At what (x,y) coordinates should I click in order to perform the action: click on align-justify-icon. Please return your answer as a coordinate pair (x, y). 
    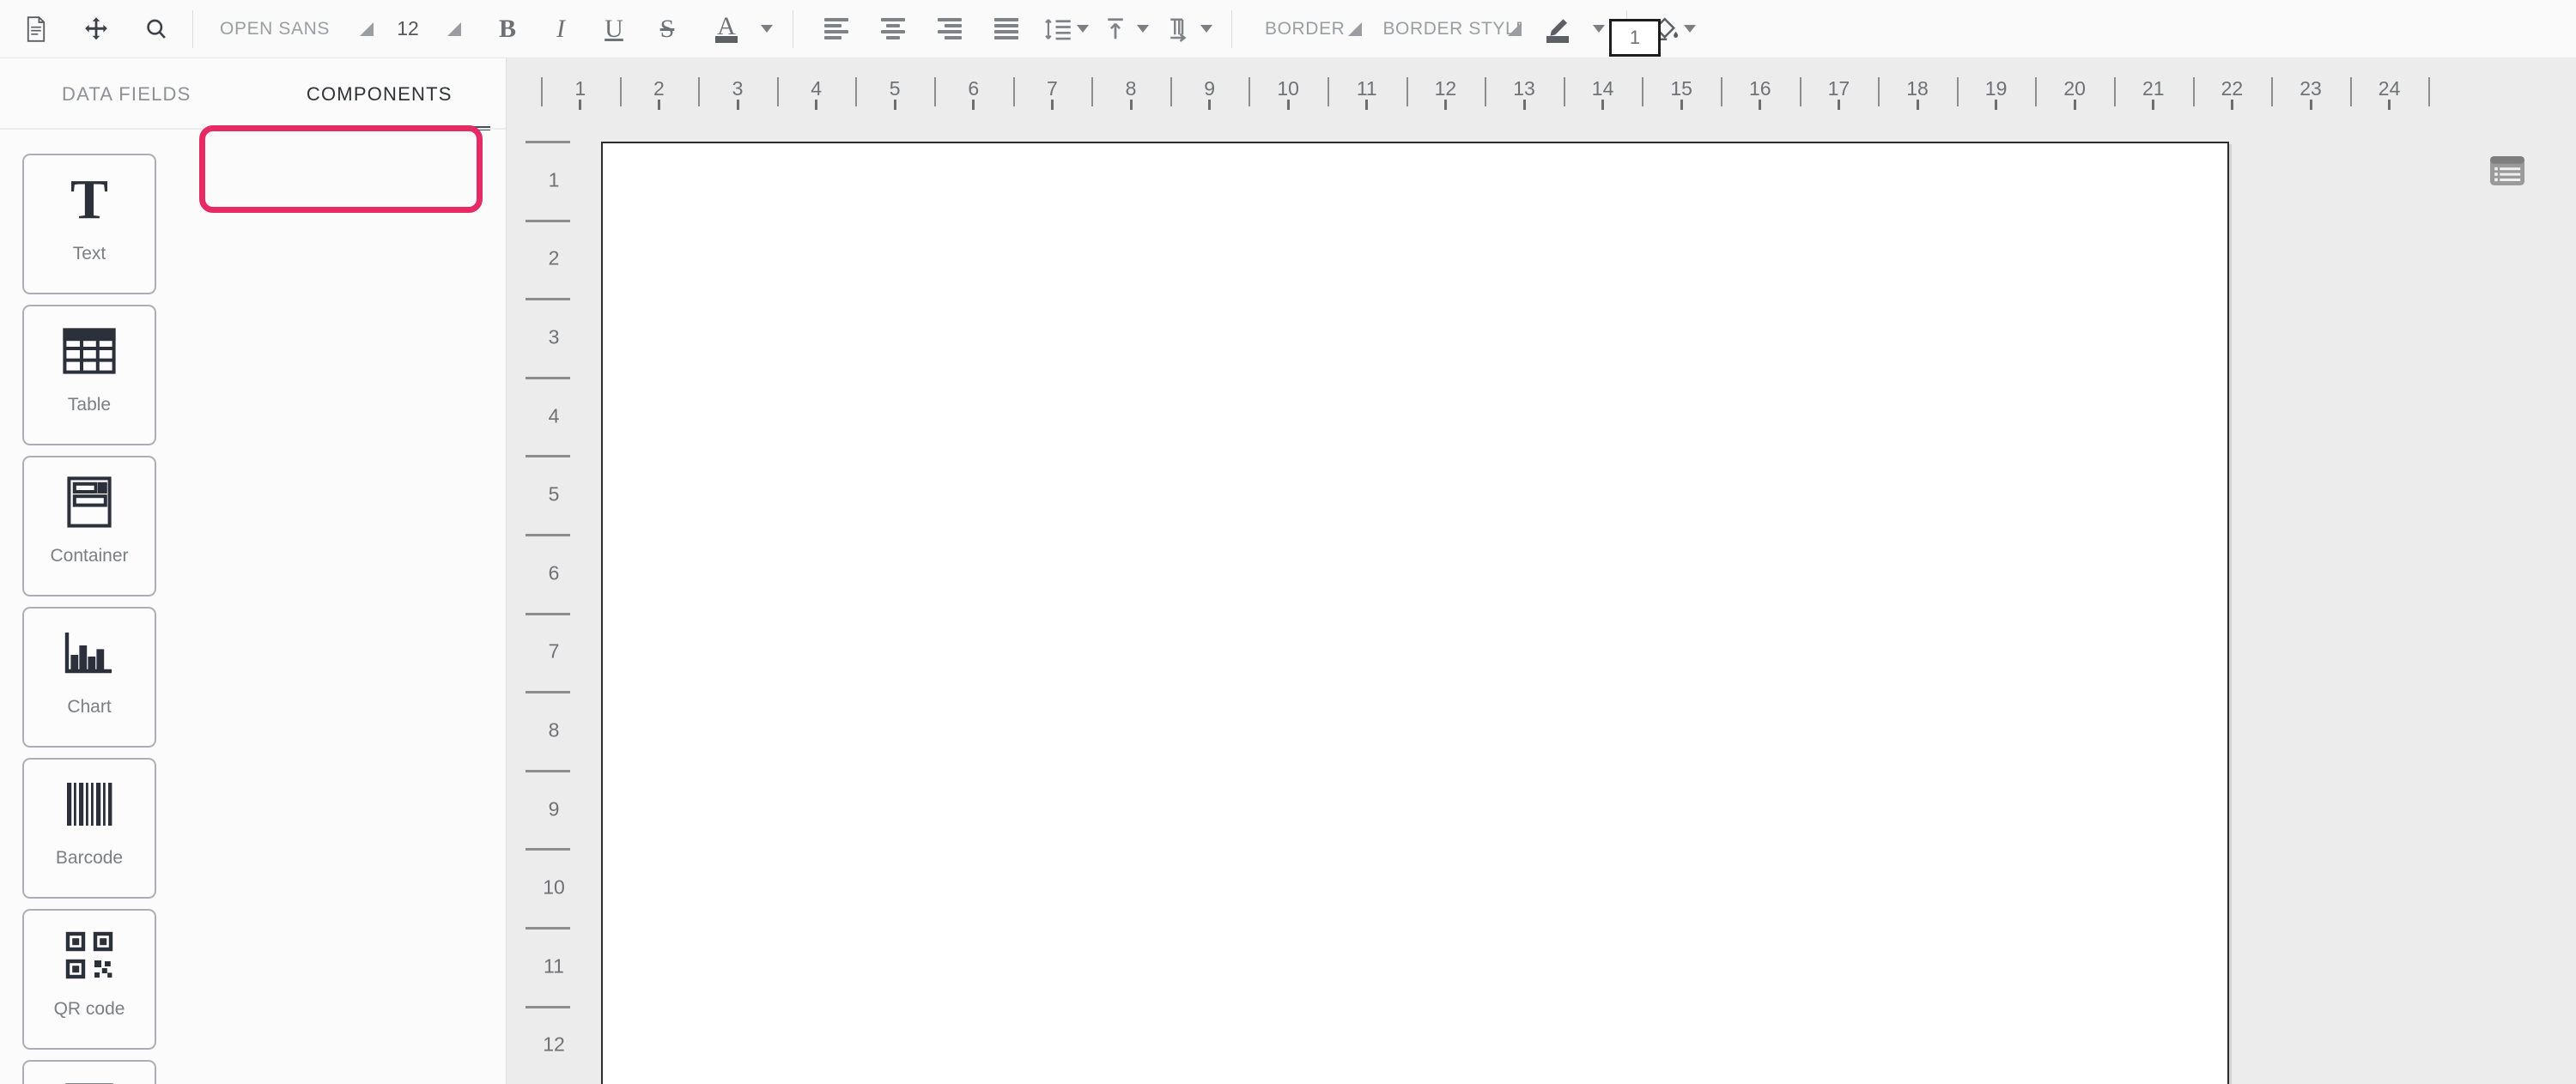
    Looking at the image, I should click on (1006, 30).